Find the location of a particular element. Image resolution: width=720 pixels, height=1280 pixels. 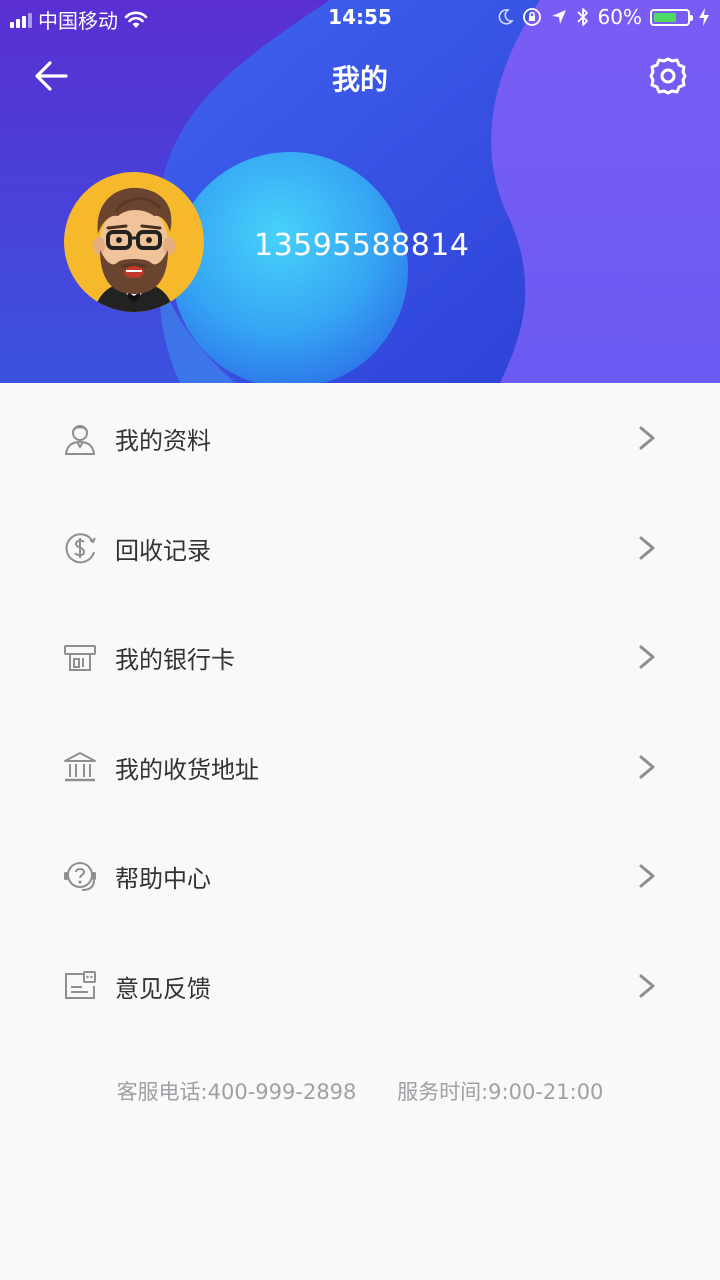

menu-item-label: 我的资料 is located at coordinates (163, 441).